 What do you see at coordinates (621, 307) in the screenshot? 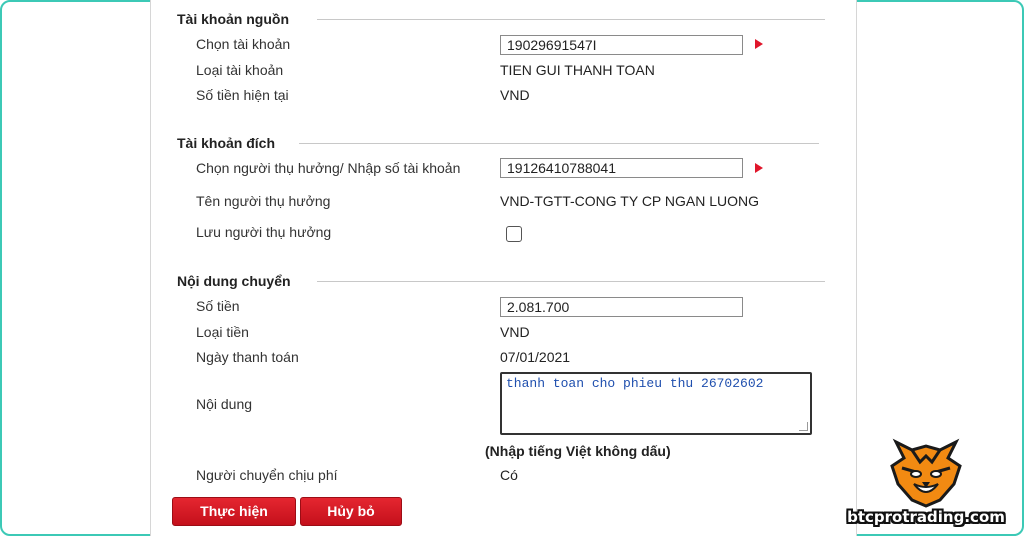
I see `amount-input: 2.081.700` at bounding box center [621, 307].